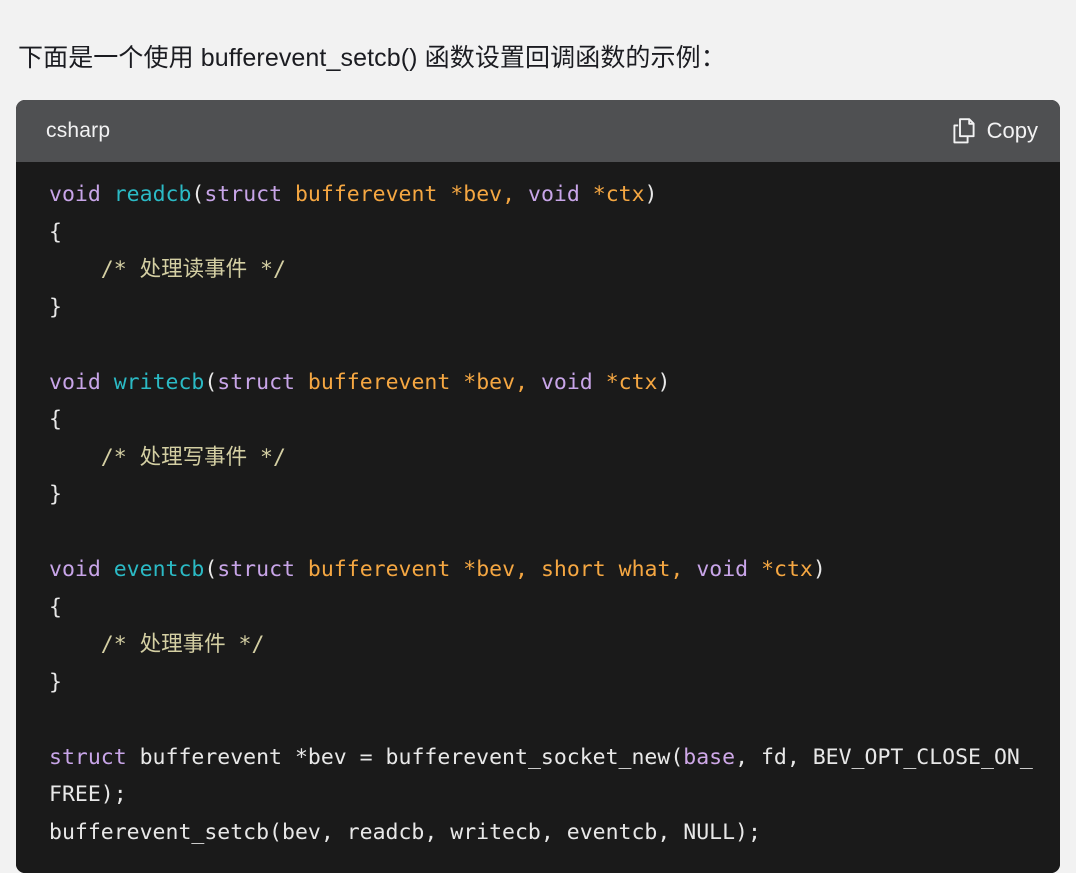  I want to click on copy-button: Copy, so click(995, 131).